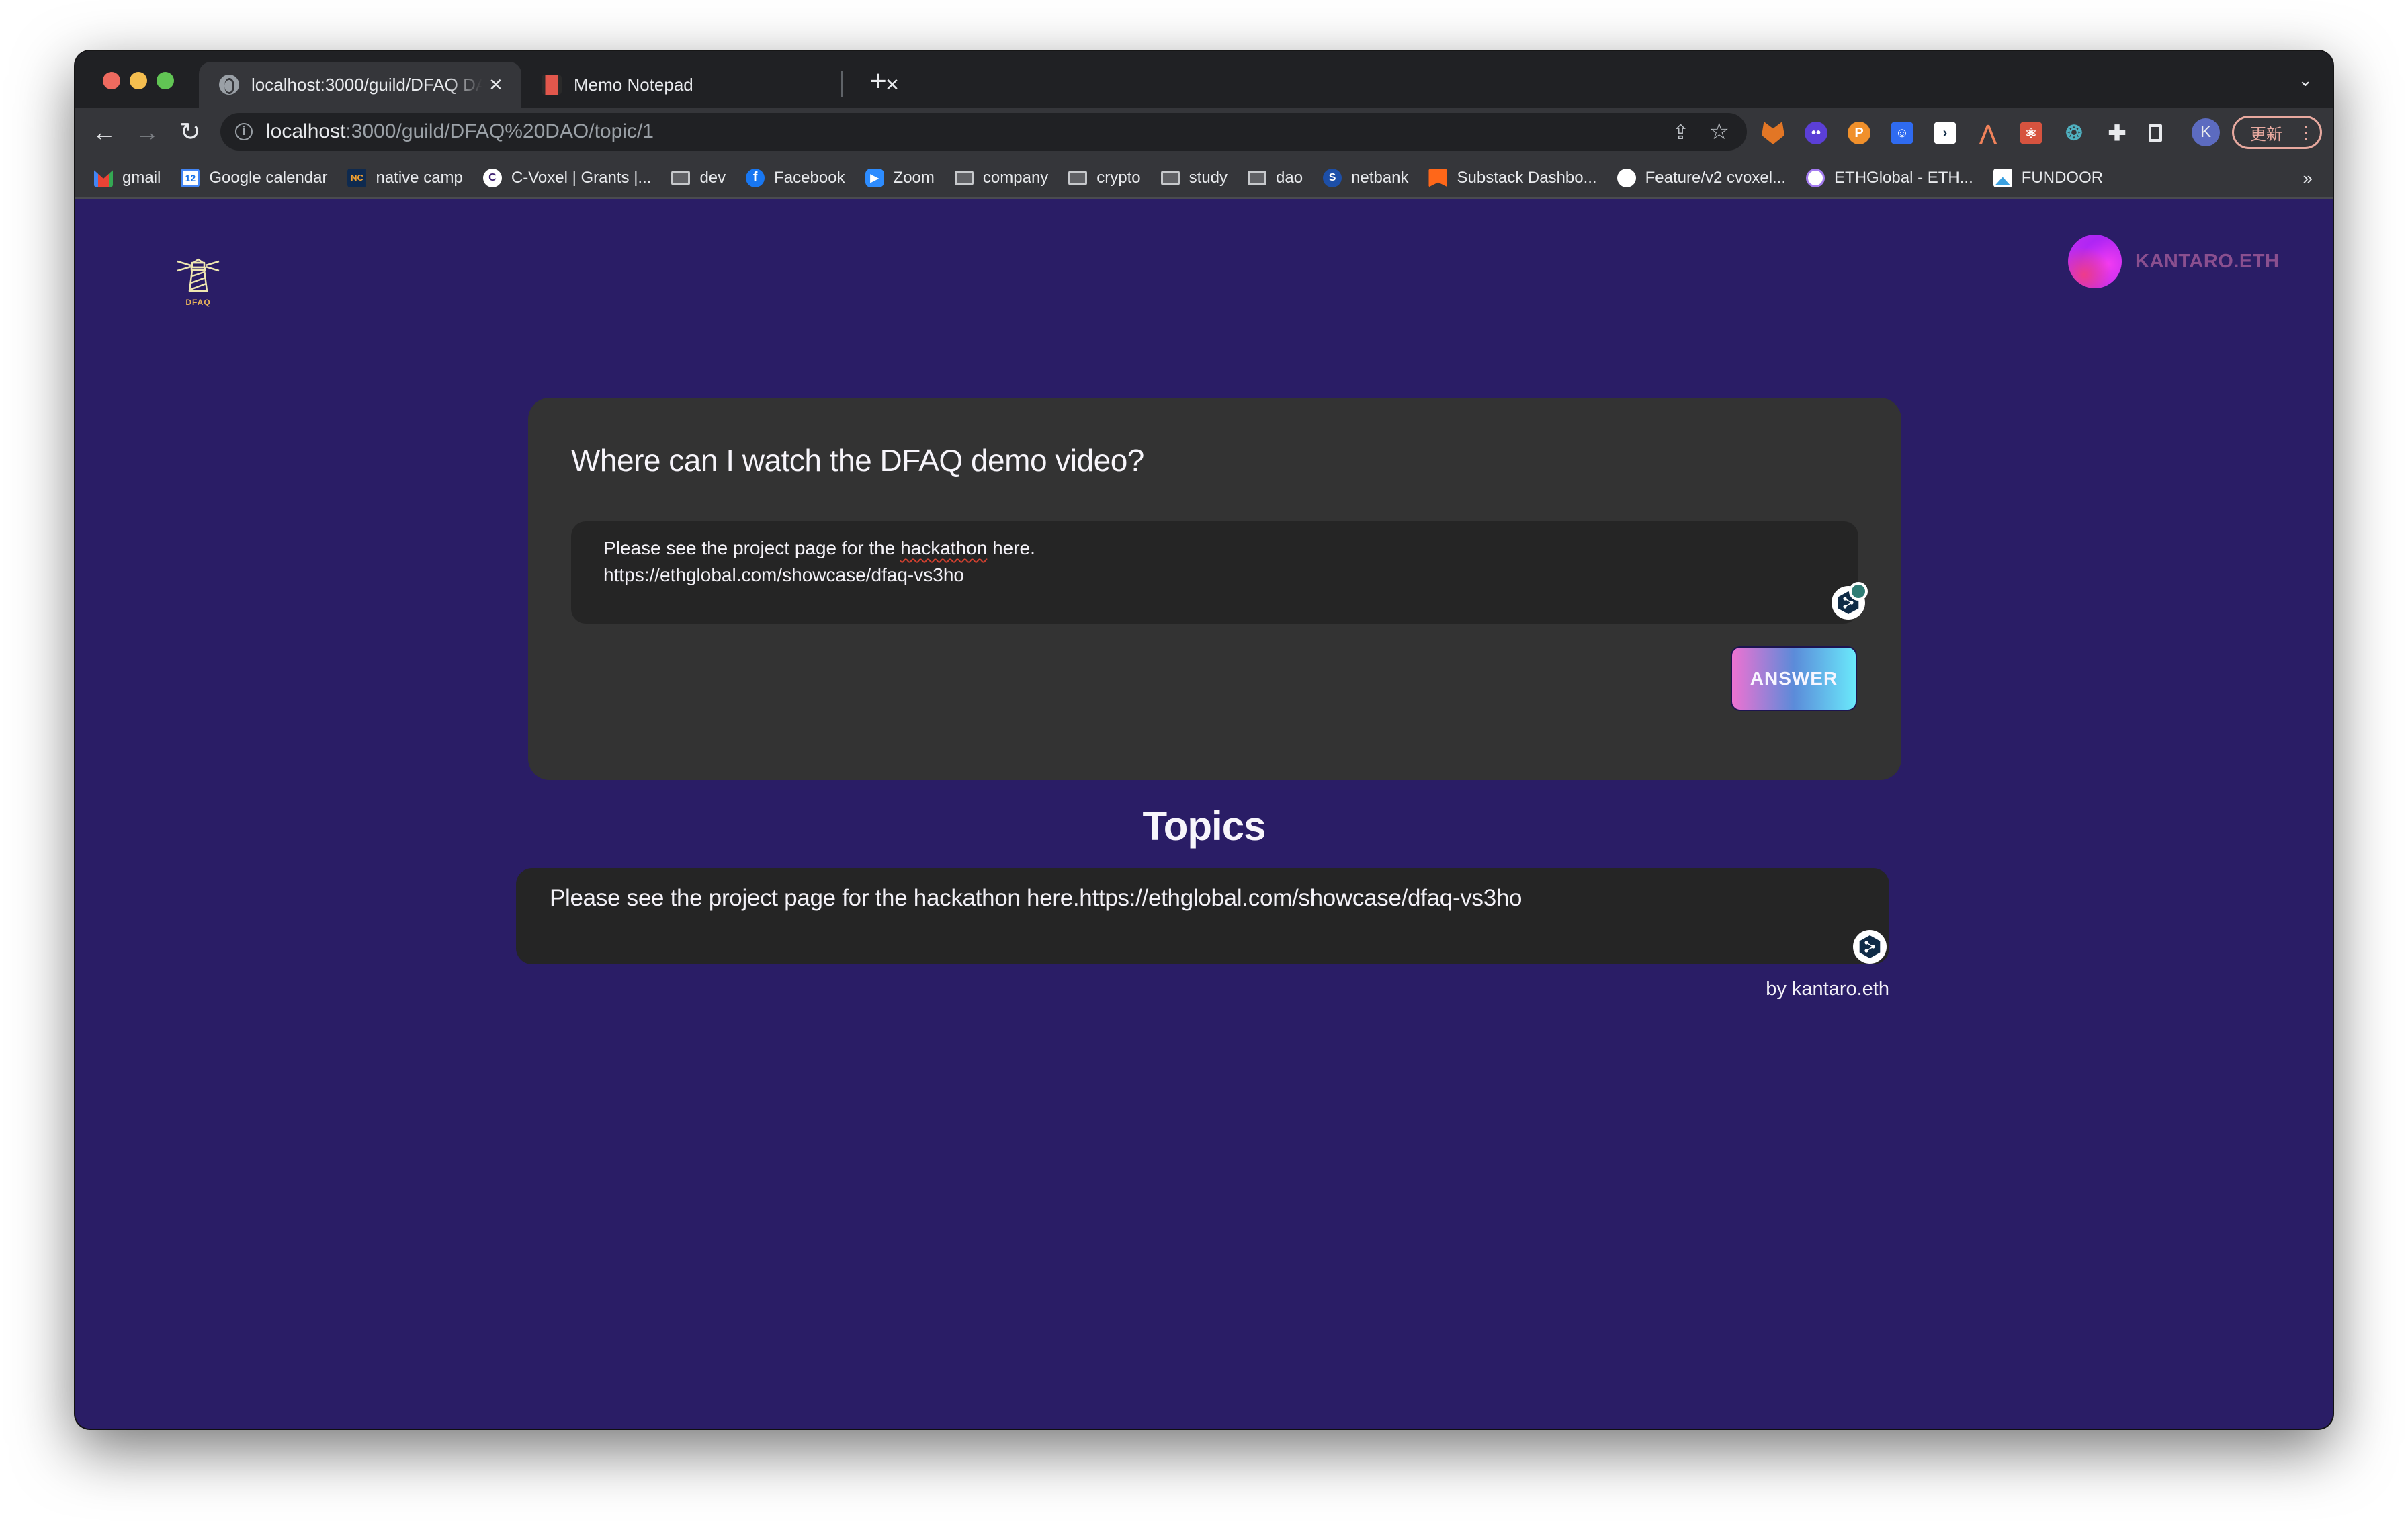 This screenshot has height=1528, width=2408. Describe the element at coordinates (552, 85) in the screenshot. I see `memo-notepad-icon` at that location.